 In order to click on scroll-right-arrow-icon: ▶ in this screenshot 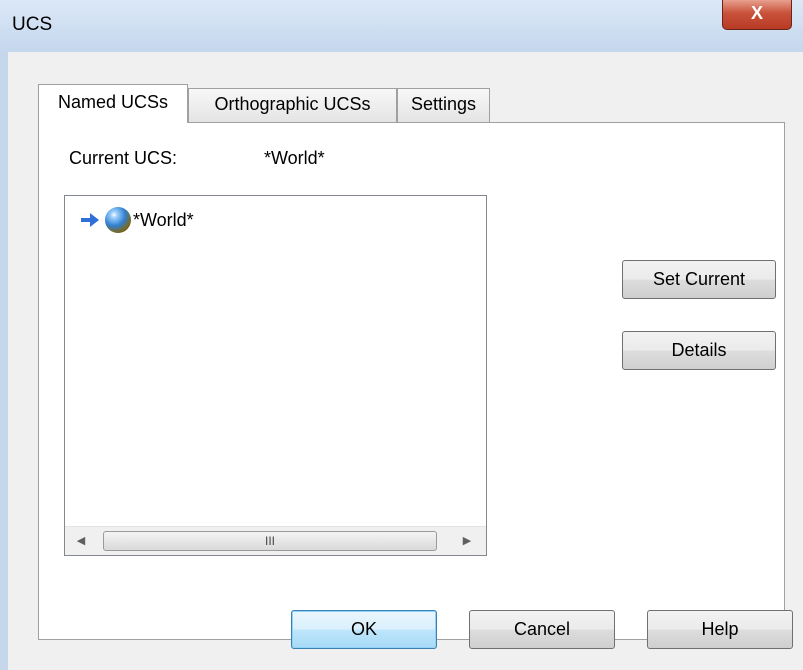, I will do `click(467, 541)`.